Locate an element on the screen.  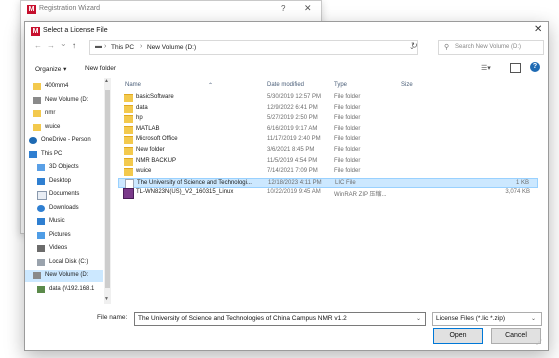
new-folder-button: New folder is located at coordinates (100, 68).